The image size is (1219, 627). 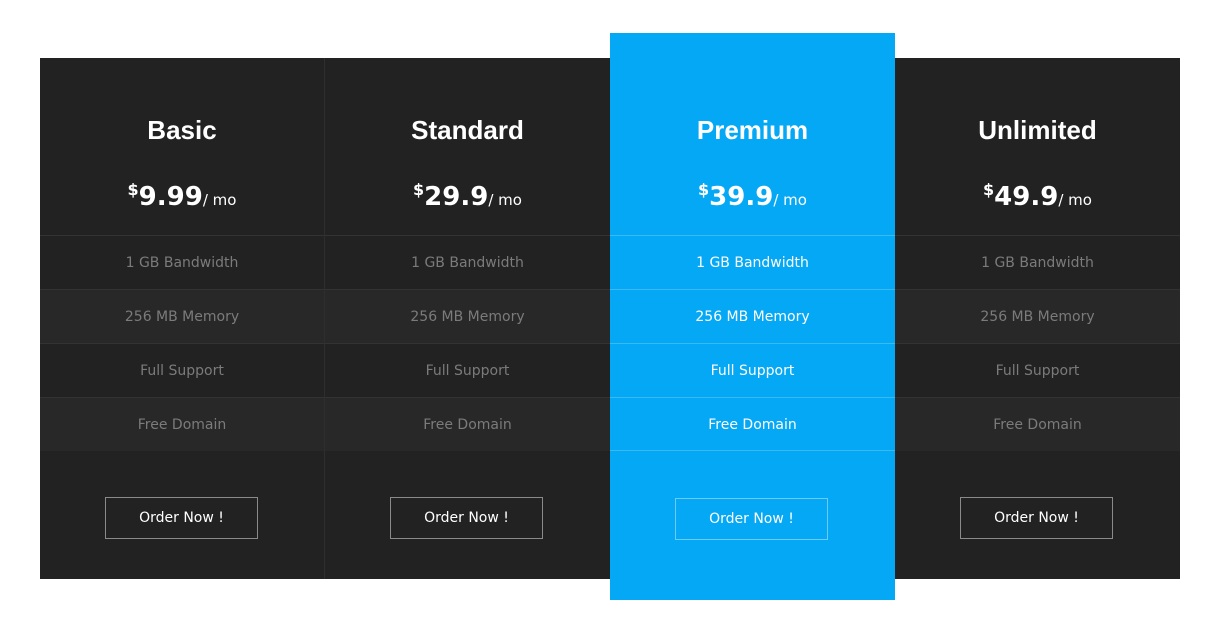 What do you see at coordinates (466, 518) in the screenshot?
I see `order-now-button-standard: Order Now !` at bounding box center [466, 518].